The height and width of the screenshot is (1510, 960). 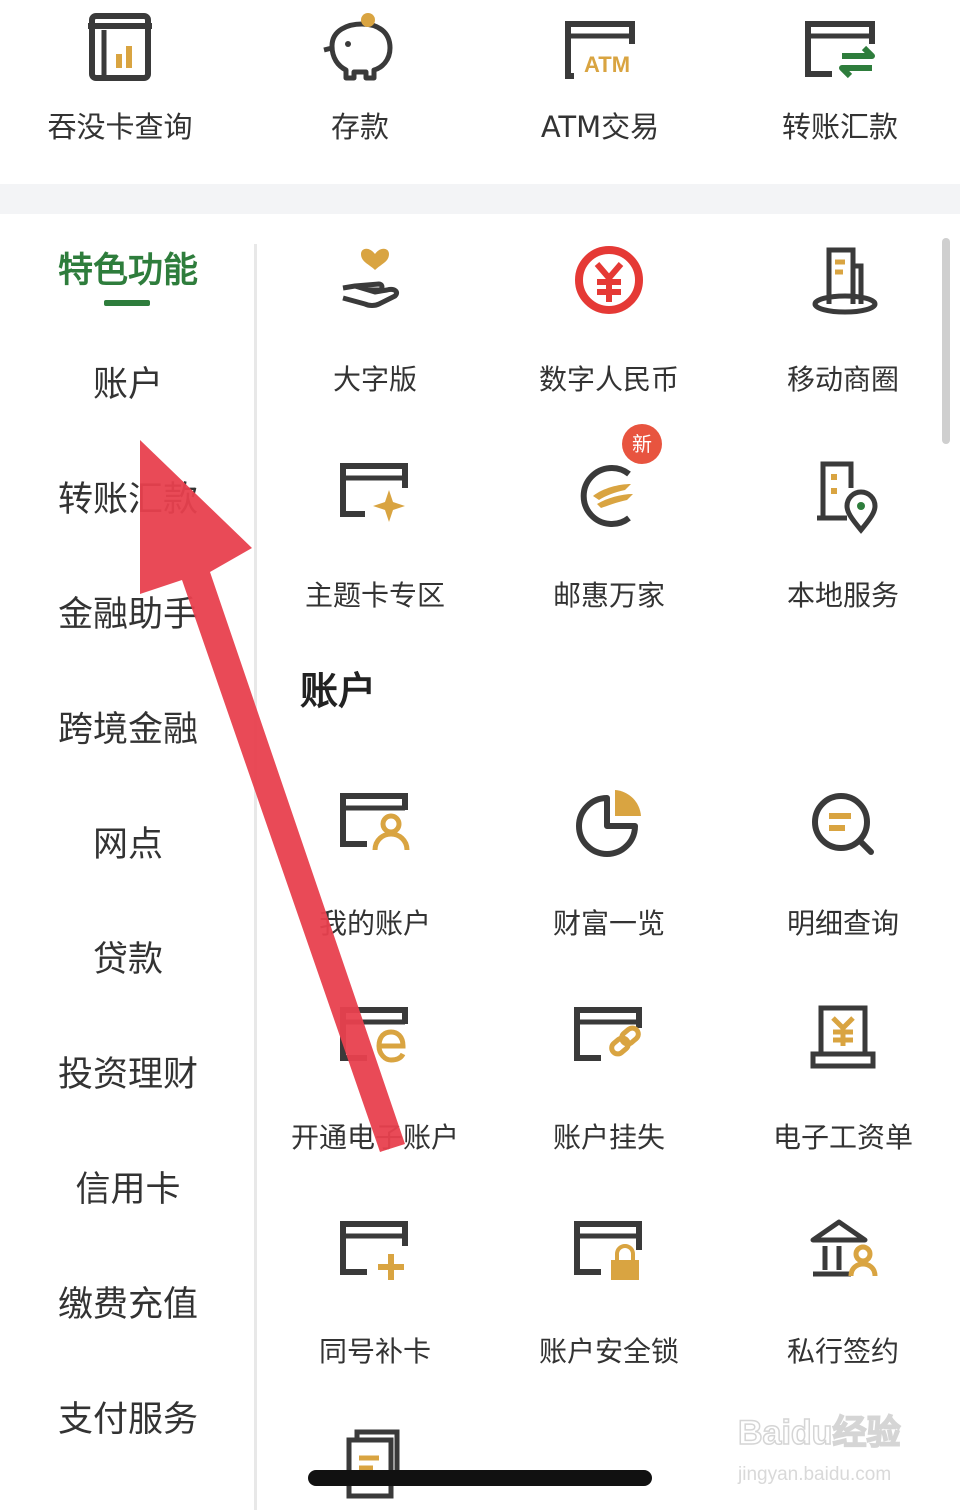 I want to click on sidebar-item-payment-service: 支付服务, so click(x=128, y=1420).